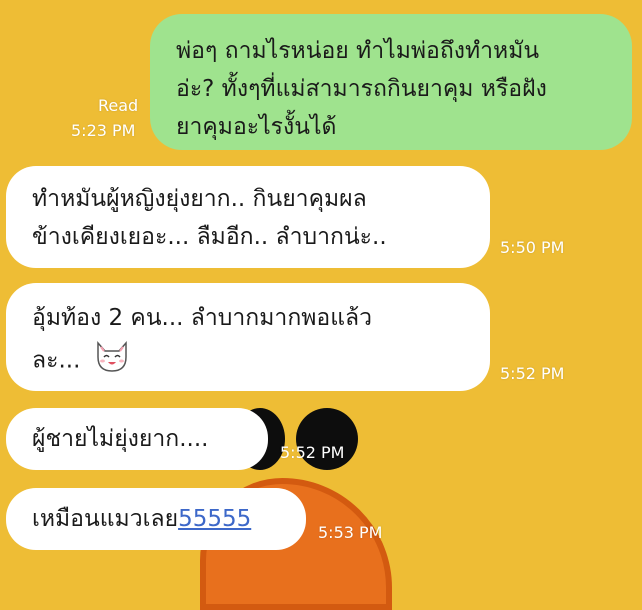  Describe the element at coordinates (214, 519) in the screenshot. I see `number-link: 55555` at that location.